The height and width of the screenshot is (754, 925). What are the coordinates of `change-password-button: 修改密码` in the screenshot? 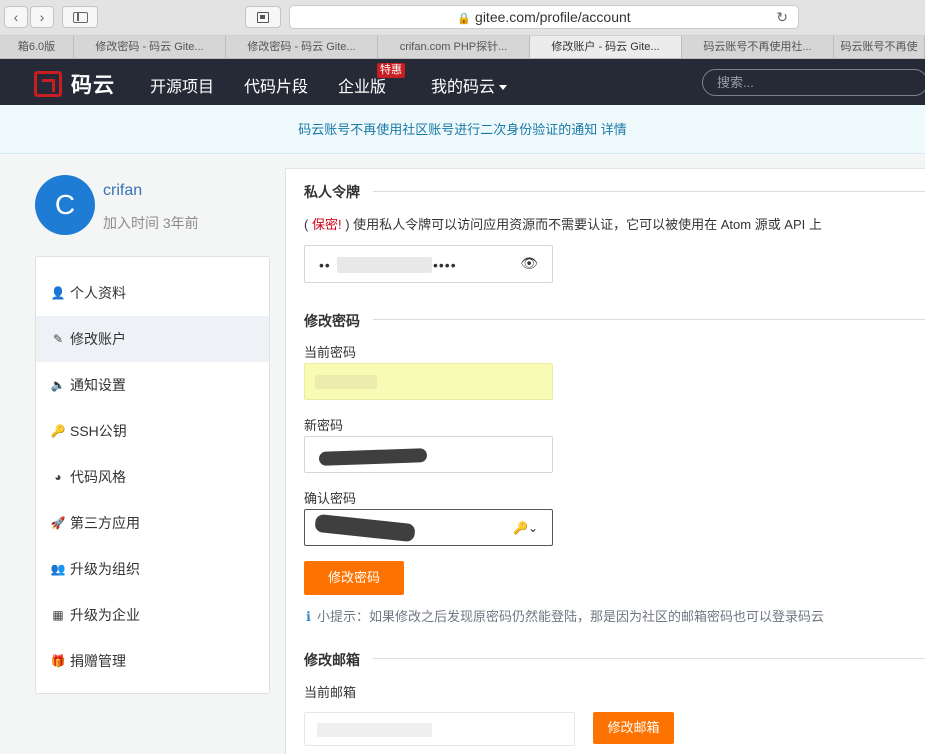 It's located at (354, 578).